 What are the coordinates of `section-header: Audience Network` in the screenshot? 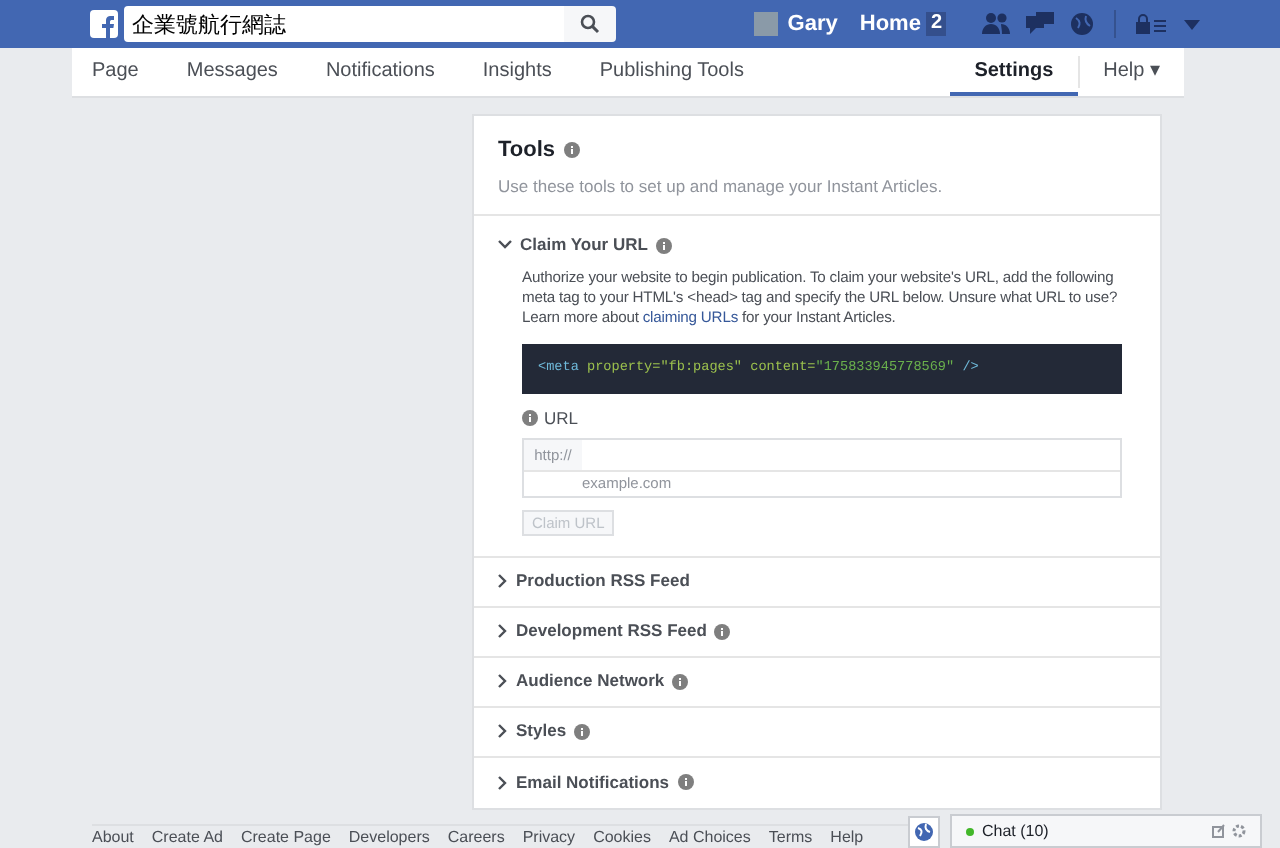 It's located at (593, 681).